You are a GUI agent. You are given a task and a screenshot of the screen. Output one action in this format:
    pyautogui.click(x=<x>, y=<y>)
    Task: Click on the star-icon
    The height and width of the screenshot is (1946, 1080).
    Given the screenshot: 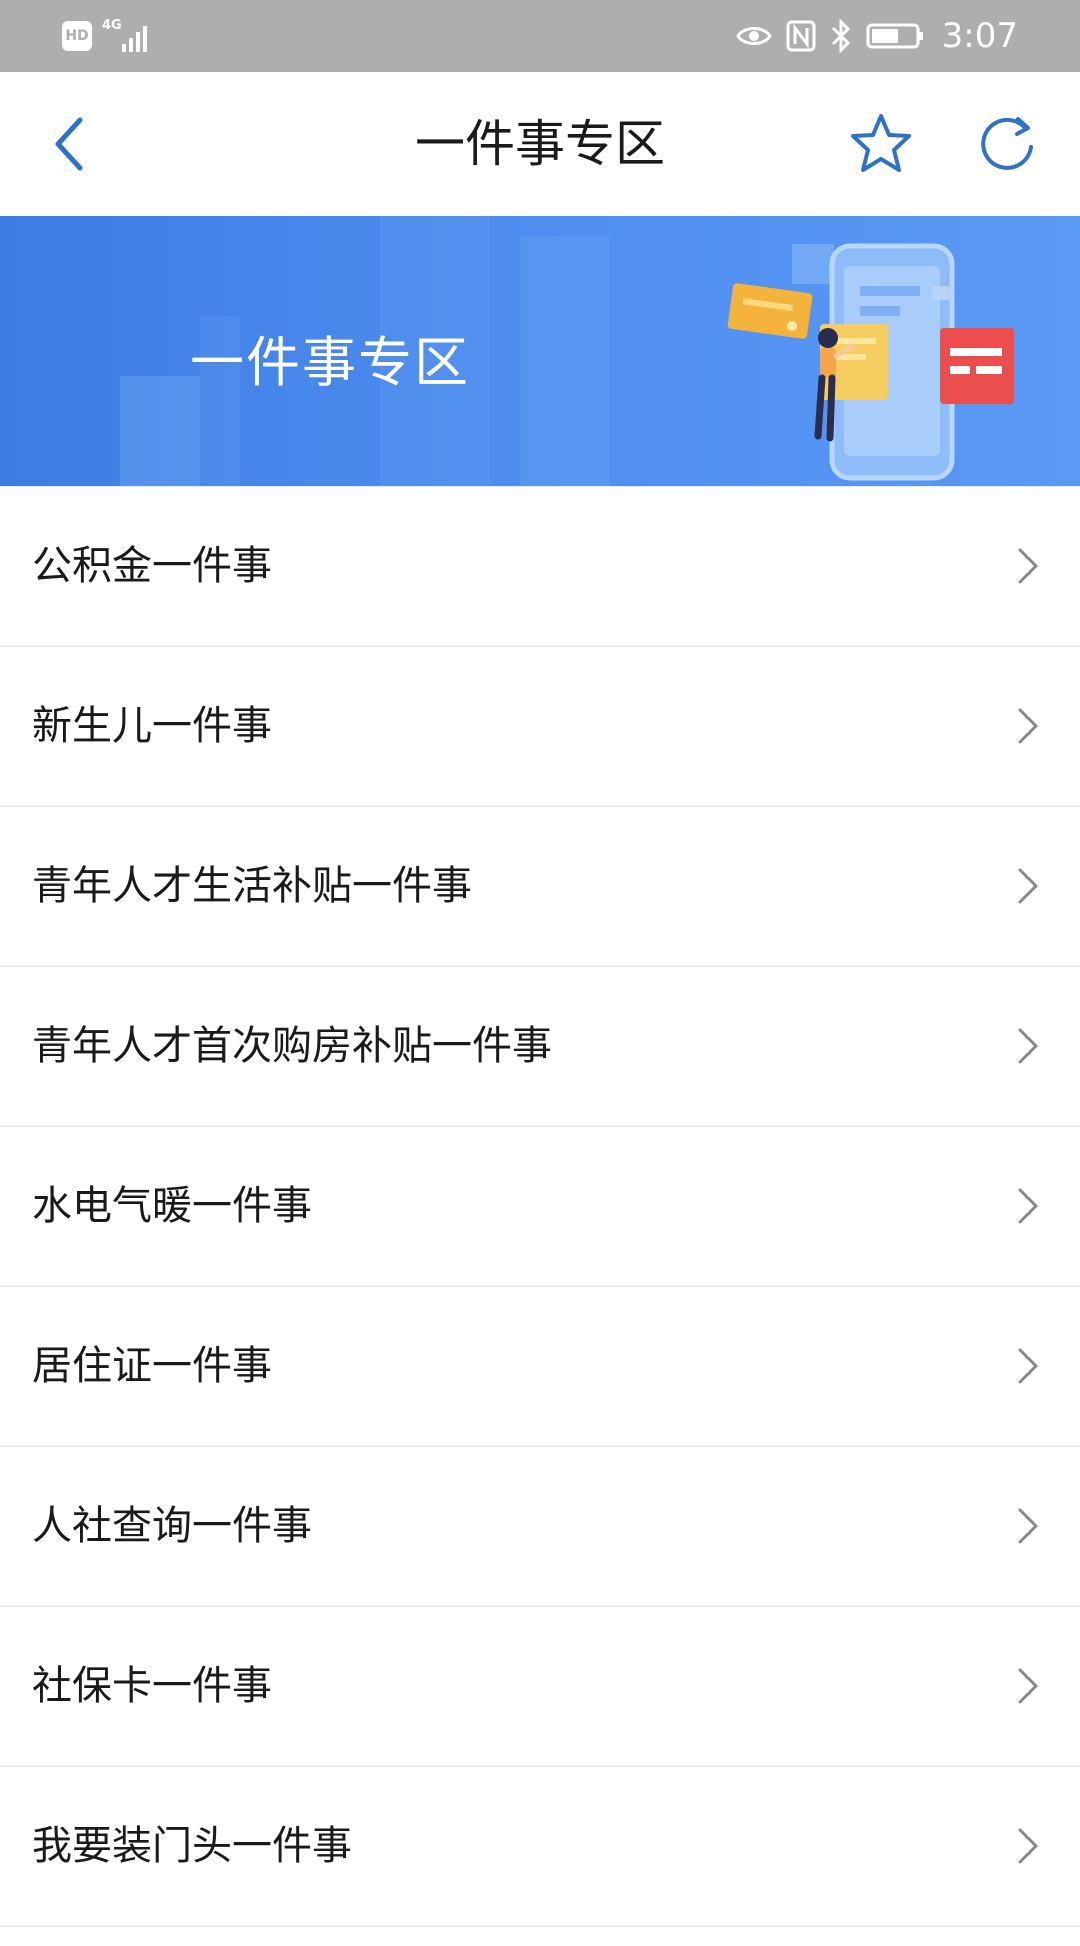 What is the action you would take?
    pyautogui.click(x=881, y=144)
    